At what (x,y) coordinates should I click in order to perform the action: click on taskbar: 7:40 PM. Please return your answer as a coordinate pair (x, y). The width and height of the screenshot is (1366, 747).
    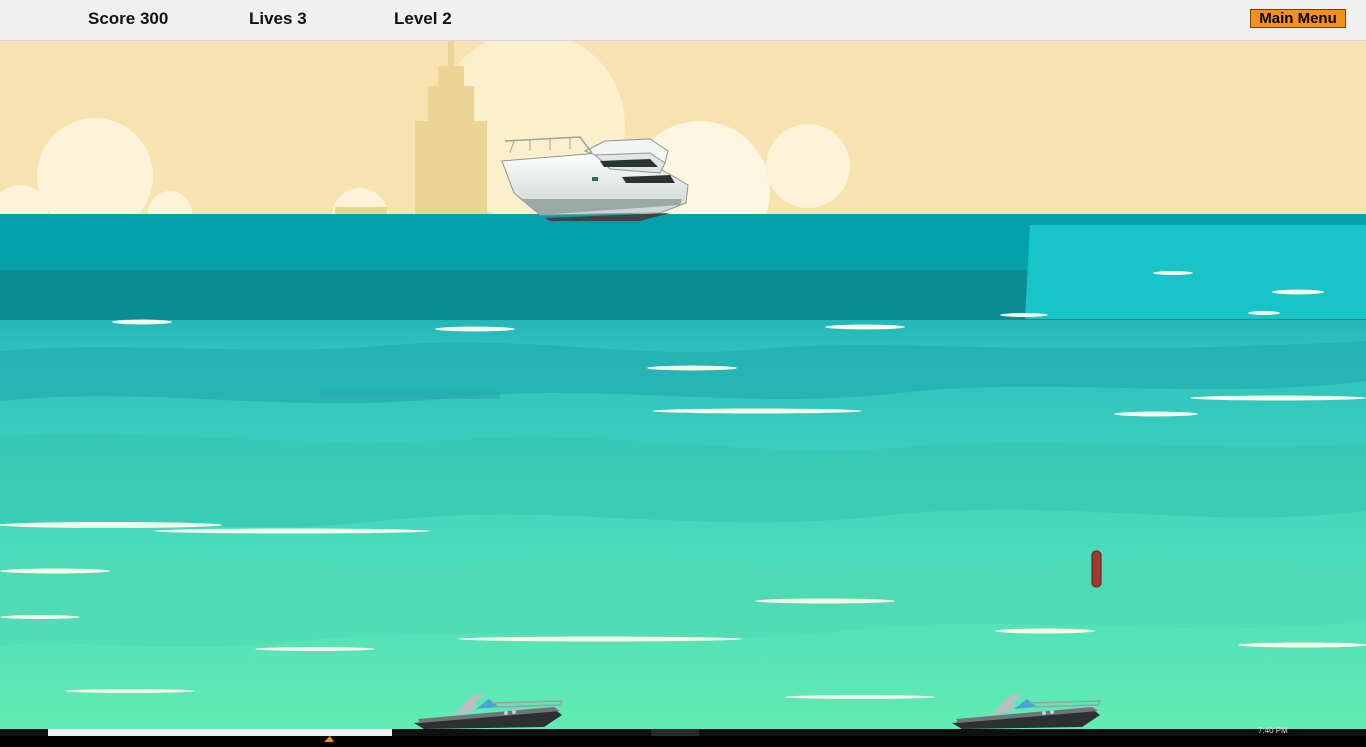
    Looking at the image, I should click on (683, 734).